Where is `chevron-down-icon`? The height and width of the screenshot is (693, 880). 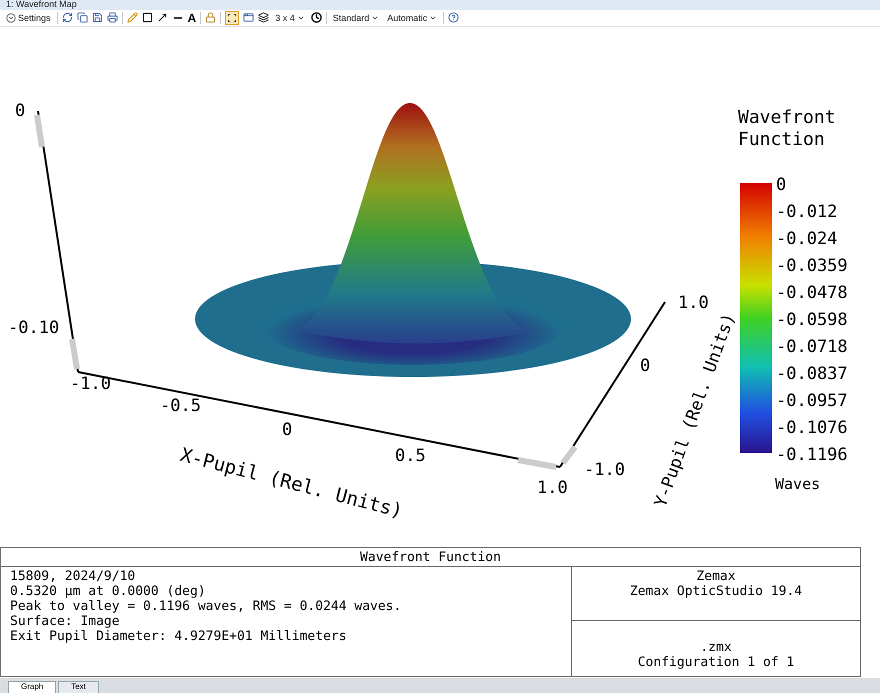
chevron-down-icon is located at coordinates (11, 17).